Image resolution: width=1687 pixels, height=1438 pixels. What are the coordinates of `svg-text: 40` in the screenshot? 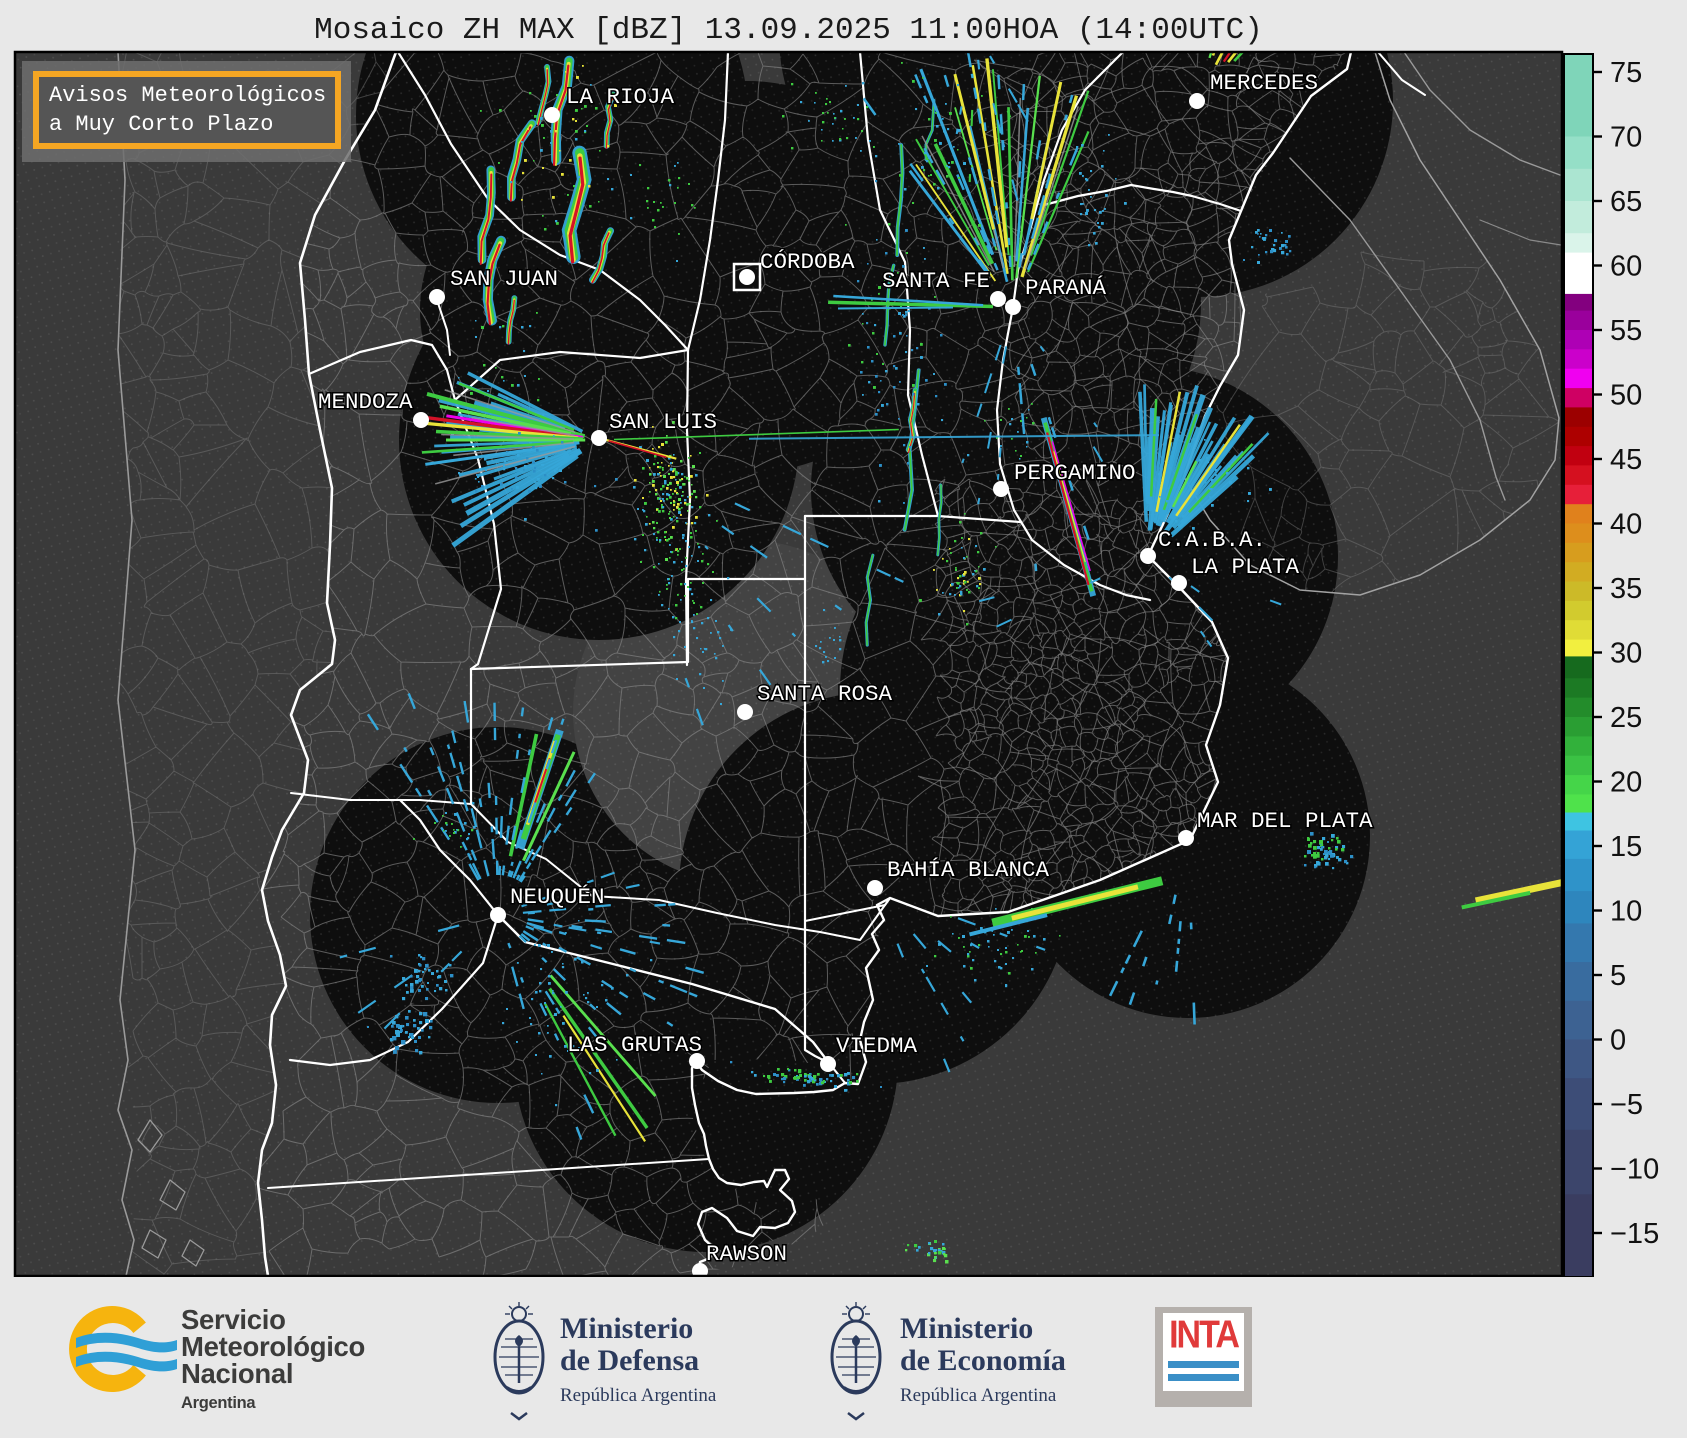 It's located at (1626, 525).